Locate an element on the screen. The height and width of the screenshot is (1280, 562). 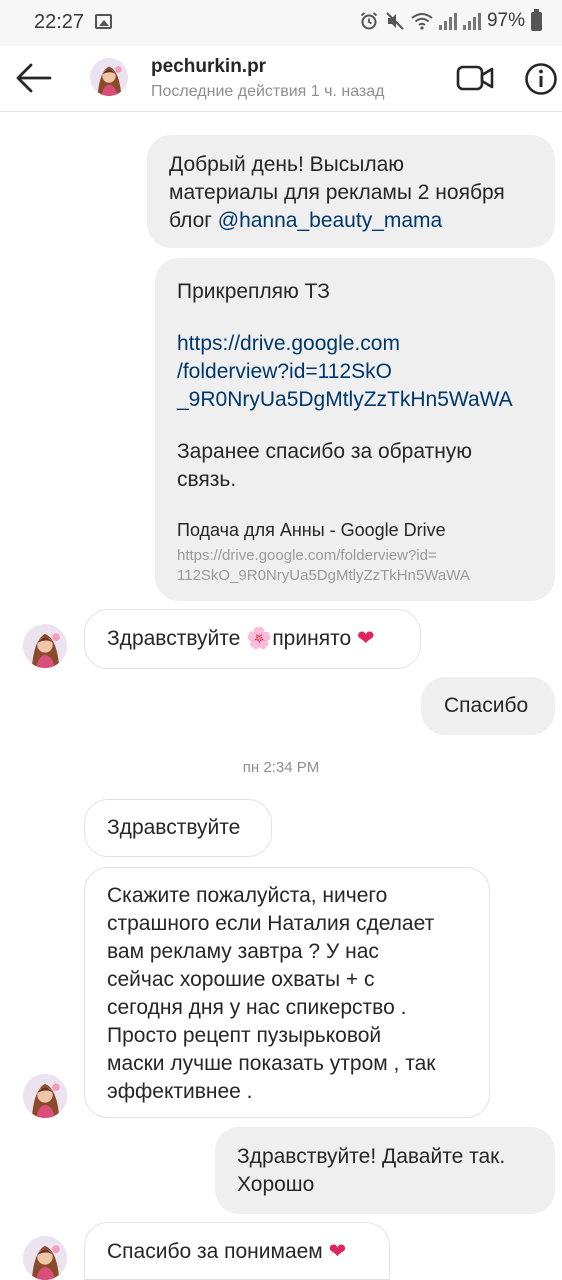
message-line: блог @hanna_beauty_mama is located at coordinates (352, 221).